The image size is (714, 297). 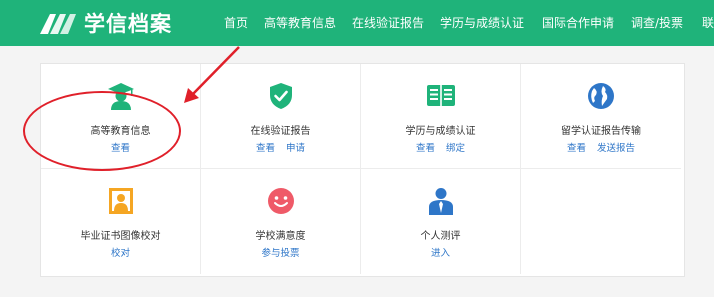 I want to click on apply-link: 申请, so click(x=295, y=148).